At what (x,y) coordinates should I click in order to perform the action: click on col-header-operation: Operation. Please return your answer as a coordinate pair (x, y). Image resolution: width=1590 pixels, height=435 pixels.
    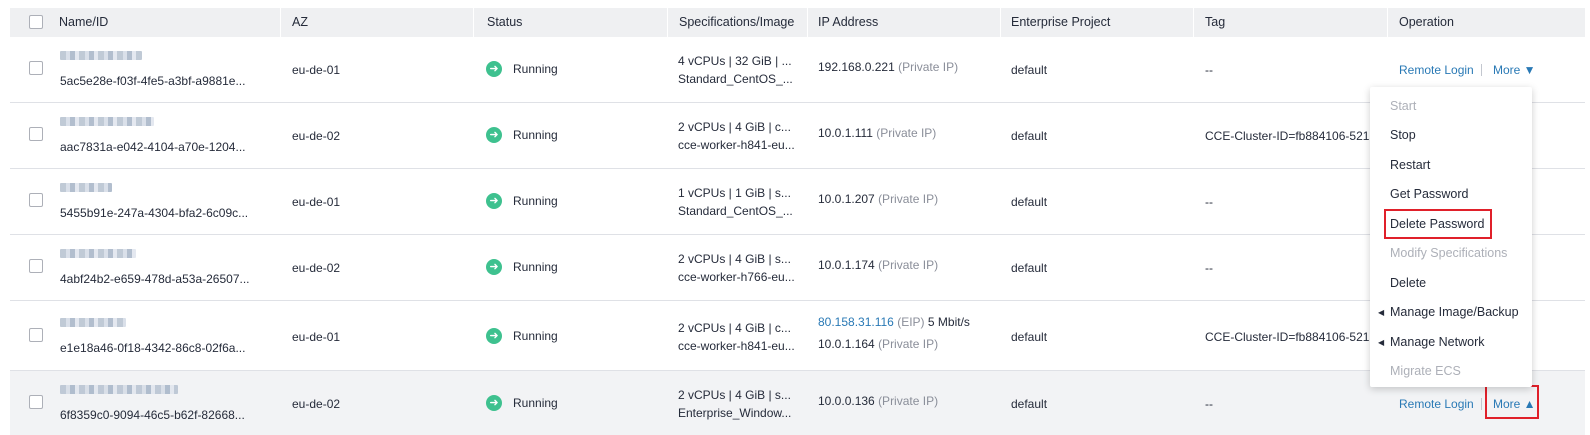
    Looking at the image, I should click on (1426, 22).